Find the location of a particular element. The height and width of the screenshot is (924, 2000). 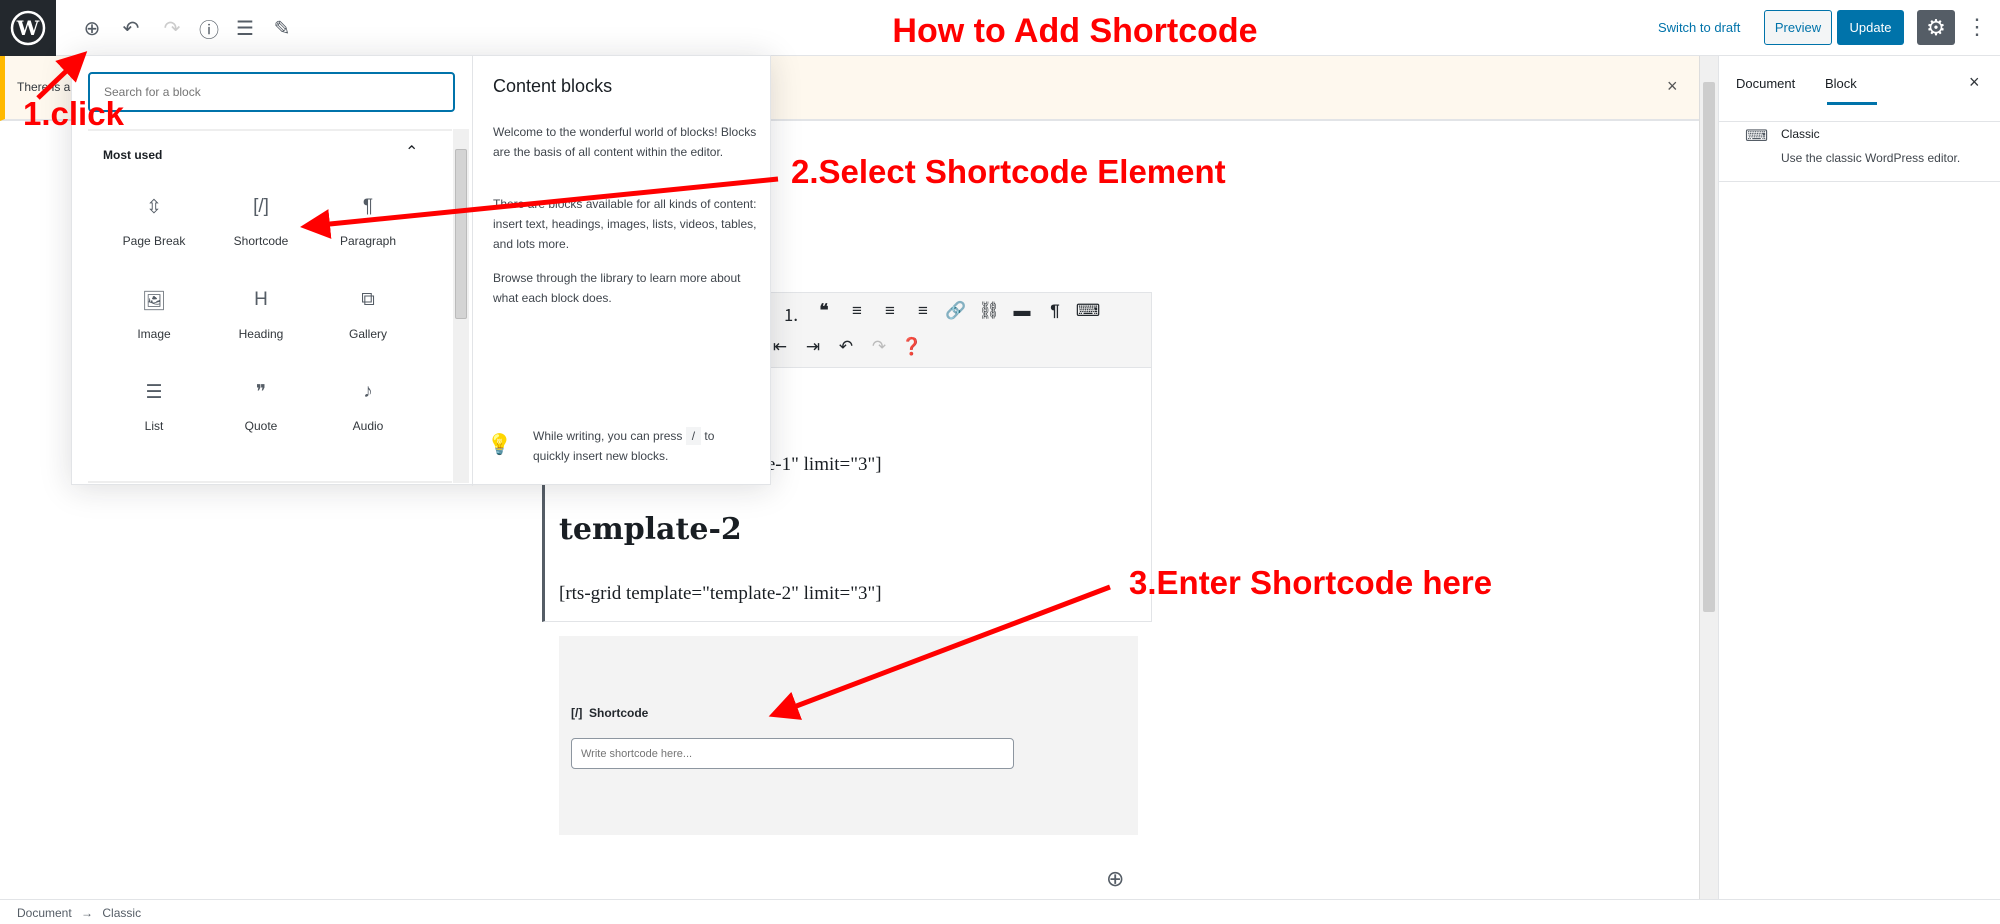

more-options-icon: ⋮ is located at coordinates (1977, 27).